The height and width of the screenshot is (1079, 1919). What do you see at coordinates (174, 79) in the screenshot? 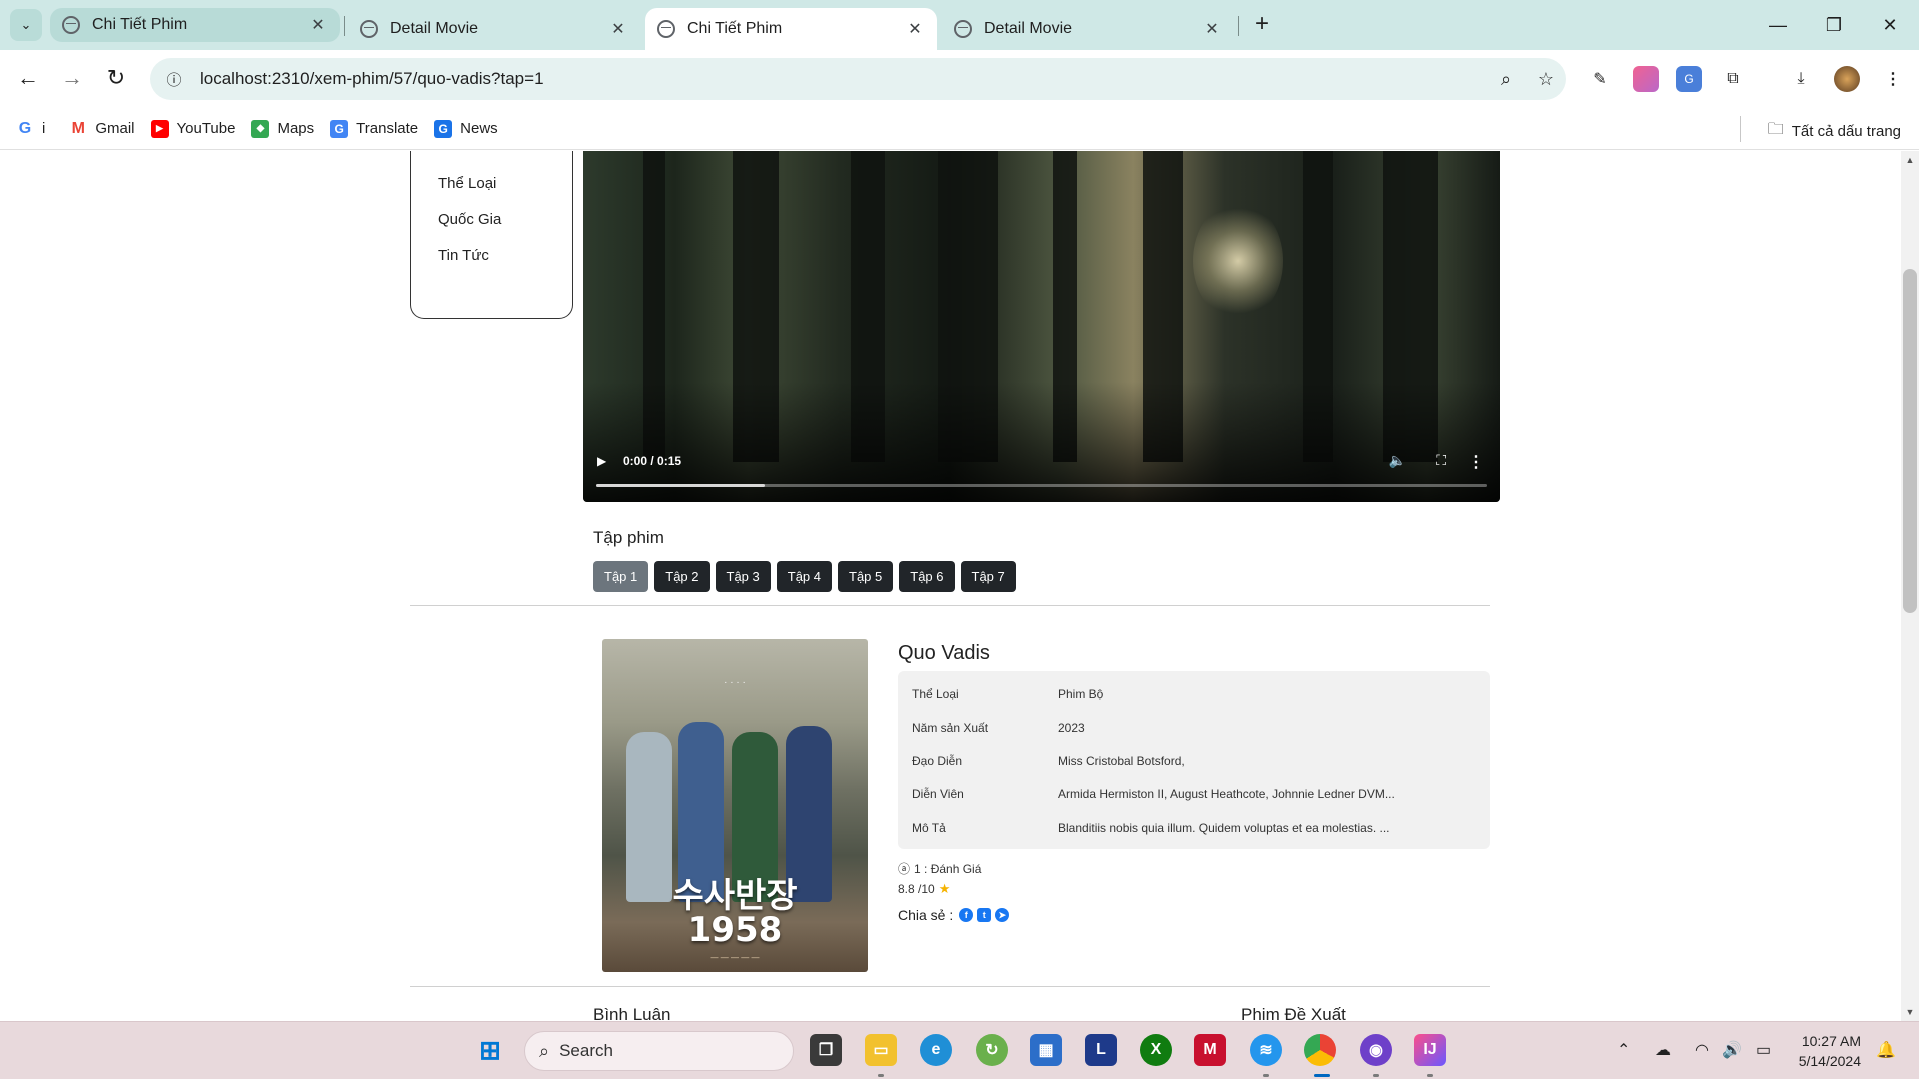
I see `site-info-icon: ⓘ` at bounding box center [174, 79].